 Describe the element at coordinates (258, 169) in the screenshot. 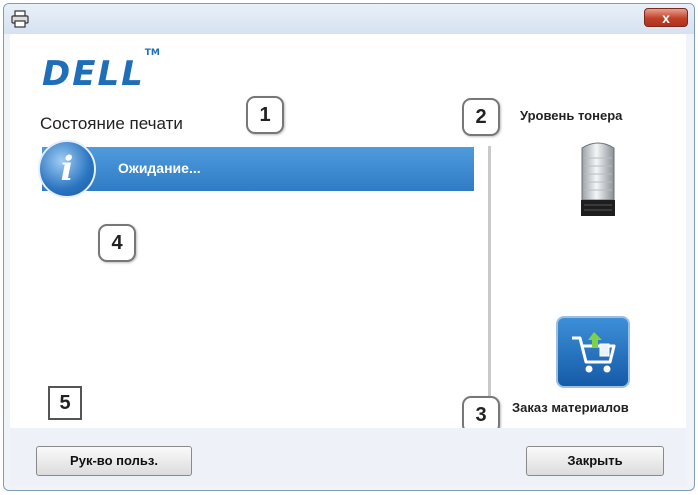

I see `status-bar` at that location.